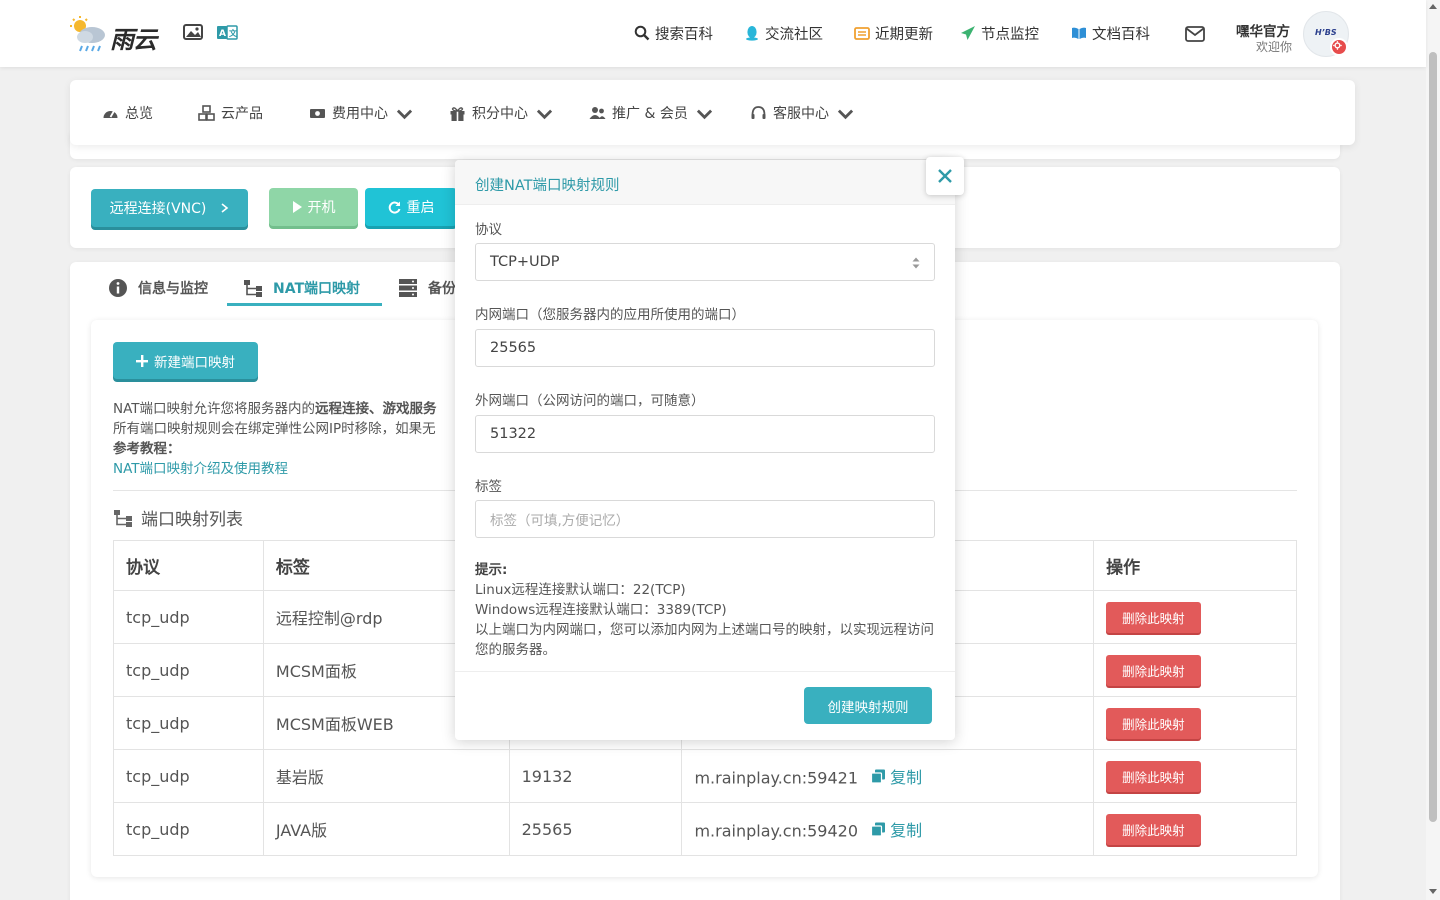  Describe the element at coordinates (1433, 6) in the screenshot. I see `scroll-up-arrow` at that location.